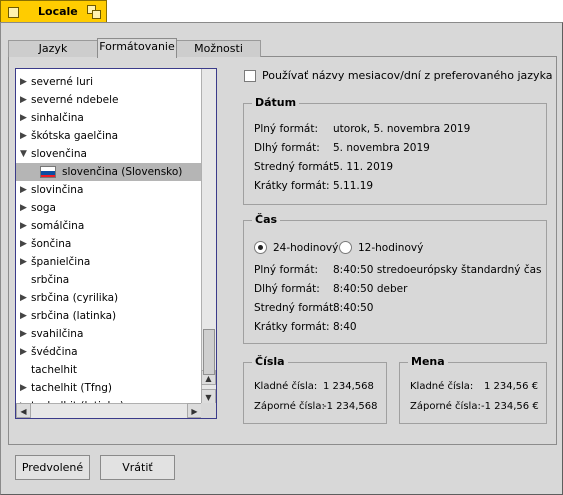 The width and height of the screenshot is (563, 495). What do you see at coordinates (208, 396) in the screenshot?
I see `scroll-down-icon: ▼` at bounding box center [208, 396].